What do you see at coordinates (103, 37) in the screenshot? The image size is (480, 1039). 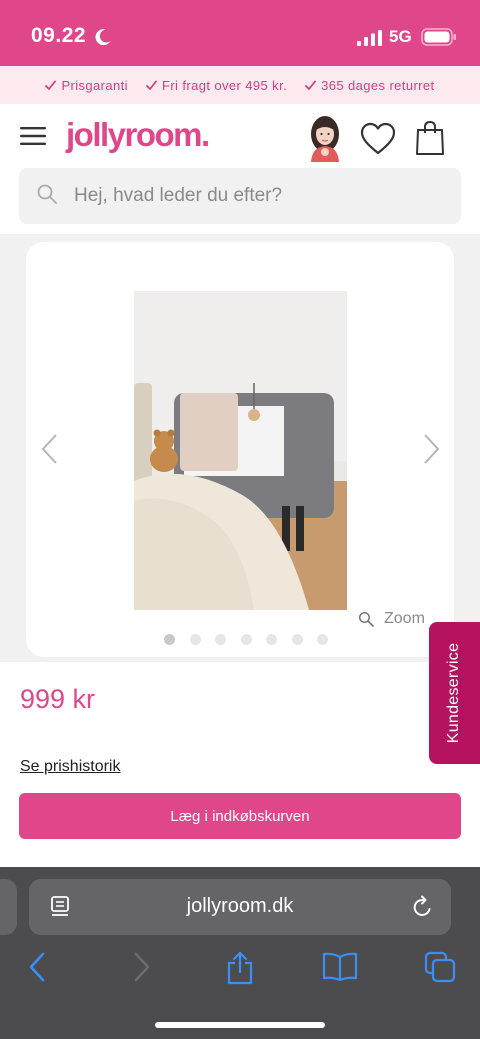 I see `moon-icon` at bounding box center [103, 37].